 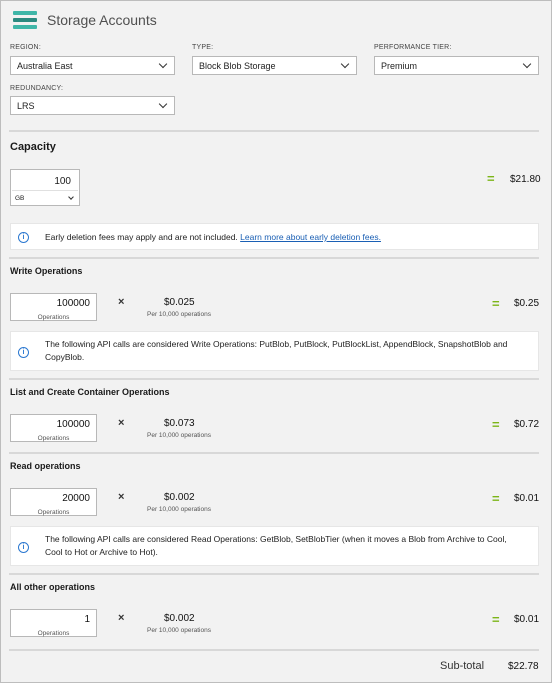 What do you see at coordinates (25, 20) in the screenshot?
I see `storage-accounts-logo-icon` at bounding box center [25, 20].